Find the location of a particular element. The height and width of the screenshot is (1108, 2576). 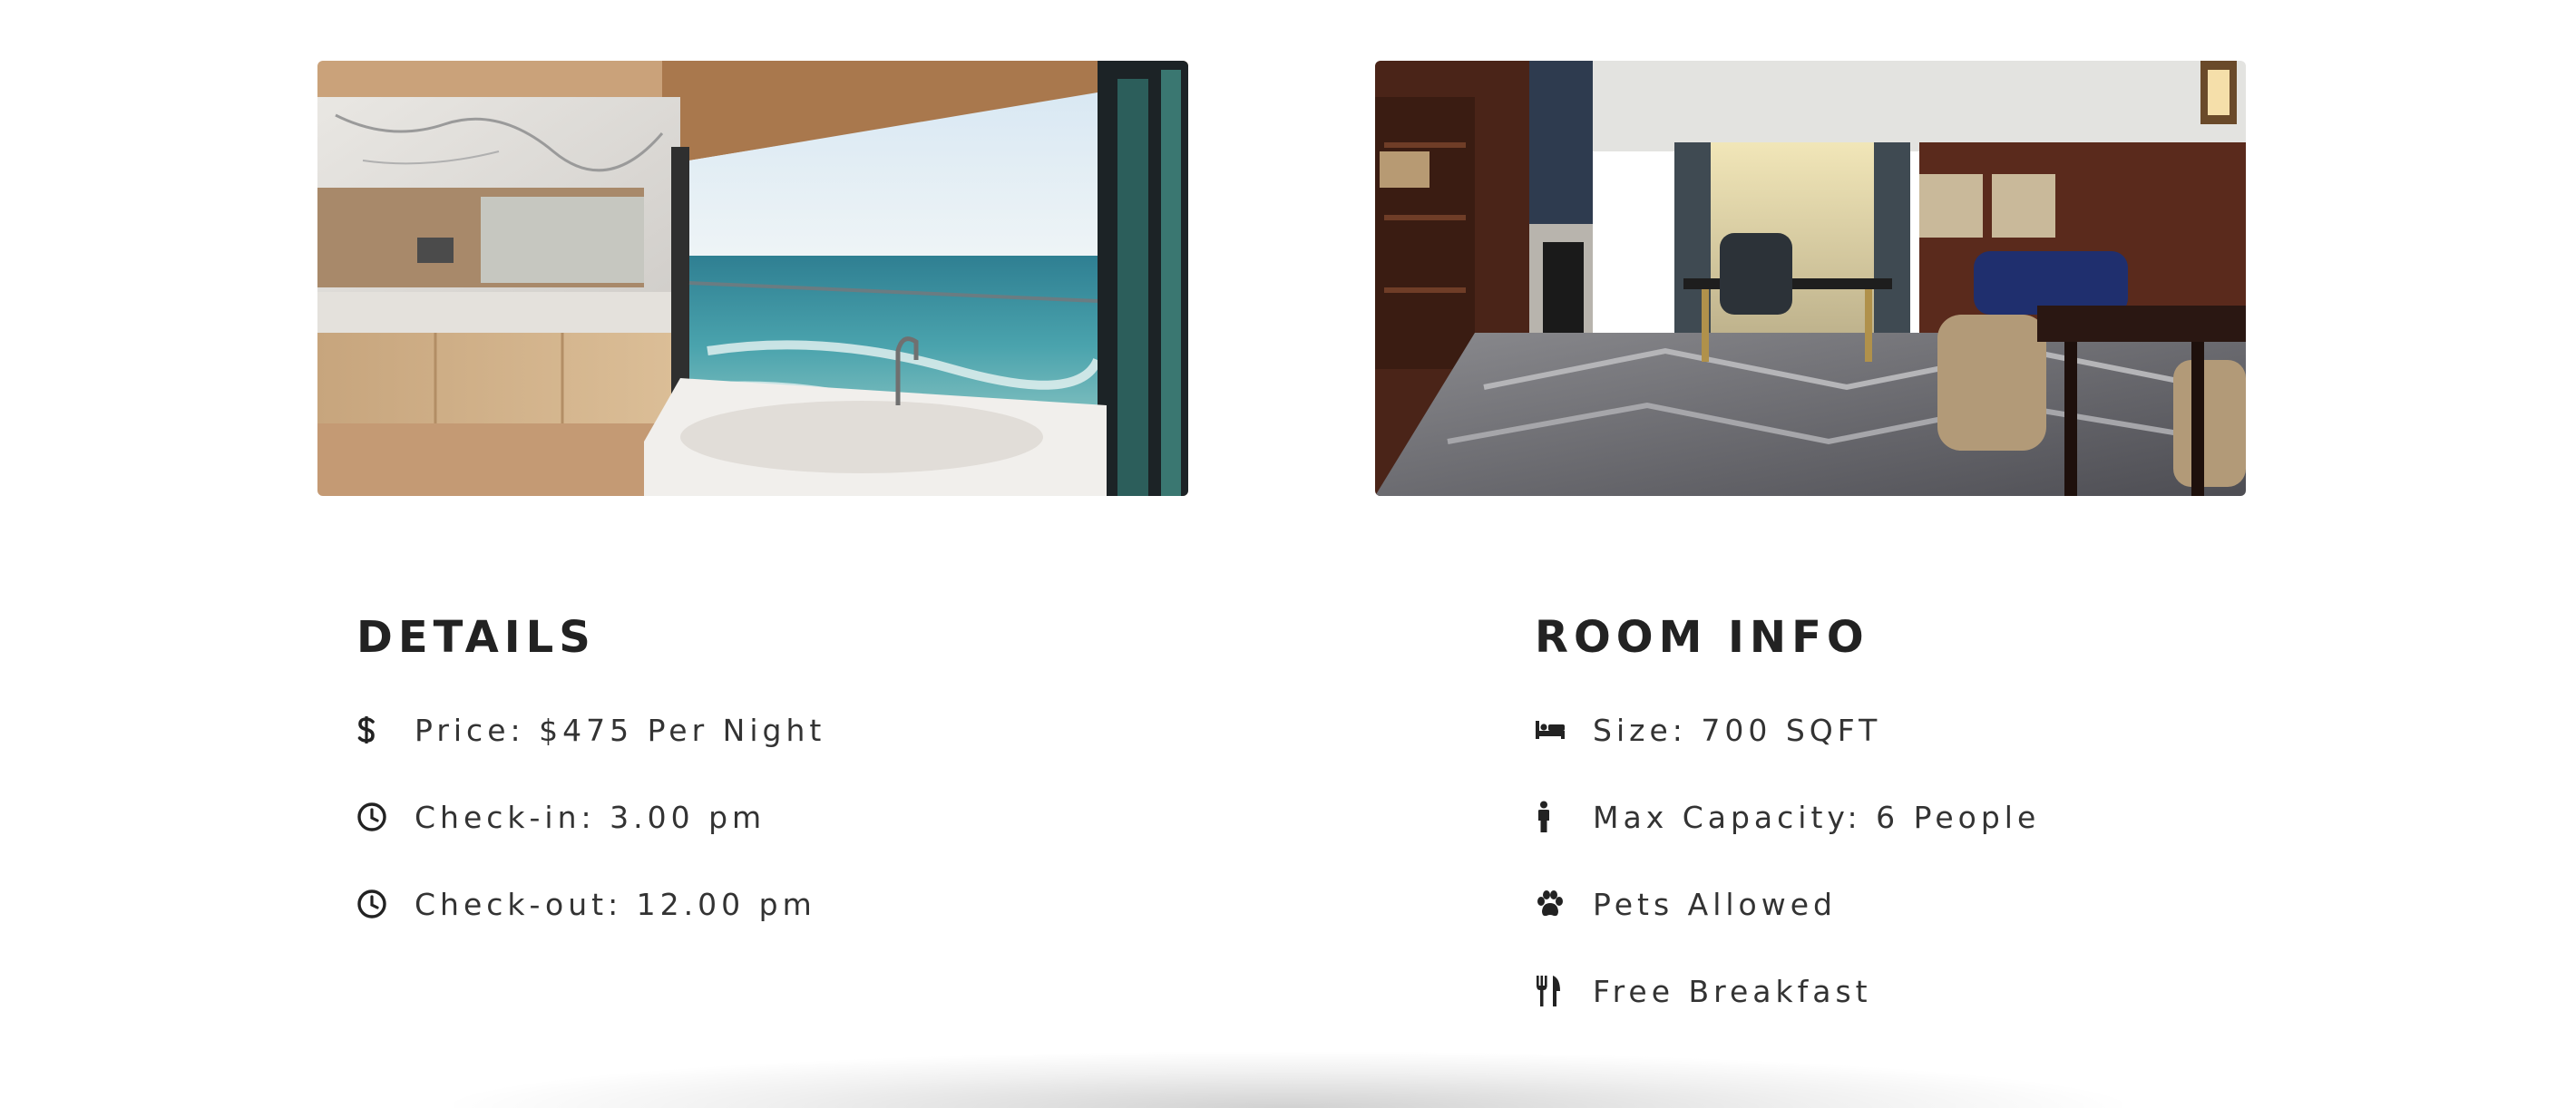

room-info-heading: ROOM INFO is located at coordinates (1702, 637).